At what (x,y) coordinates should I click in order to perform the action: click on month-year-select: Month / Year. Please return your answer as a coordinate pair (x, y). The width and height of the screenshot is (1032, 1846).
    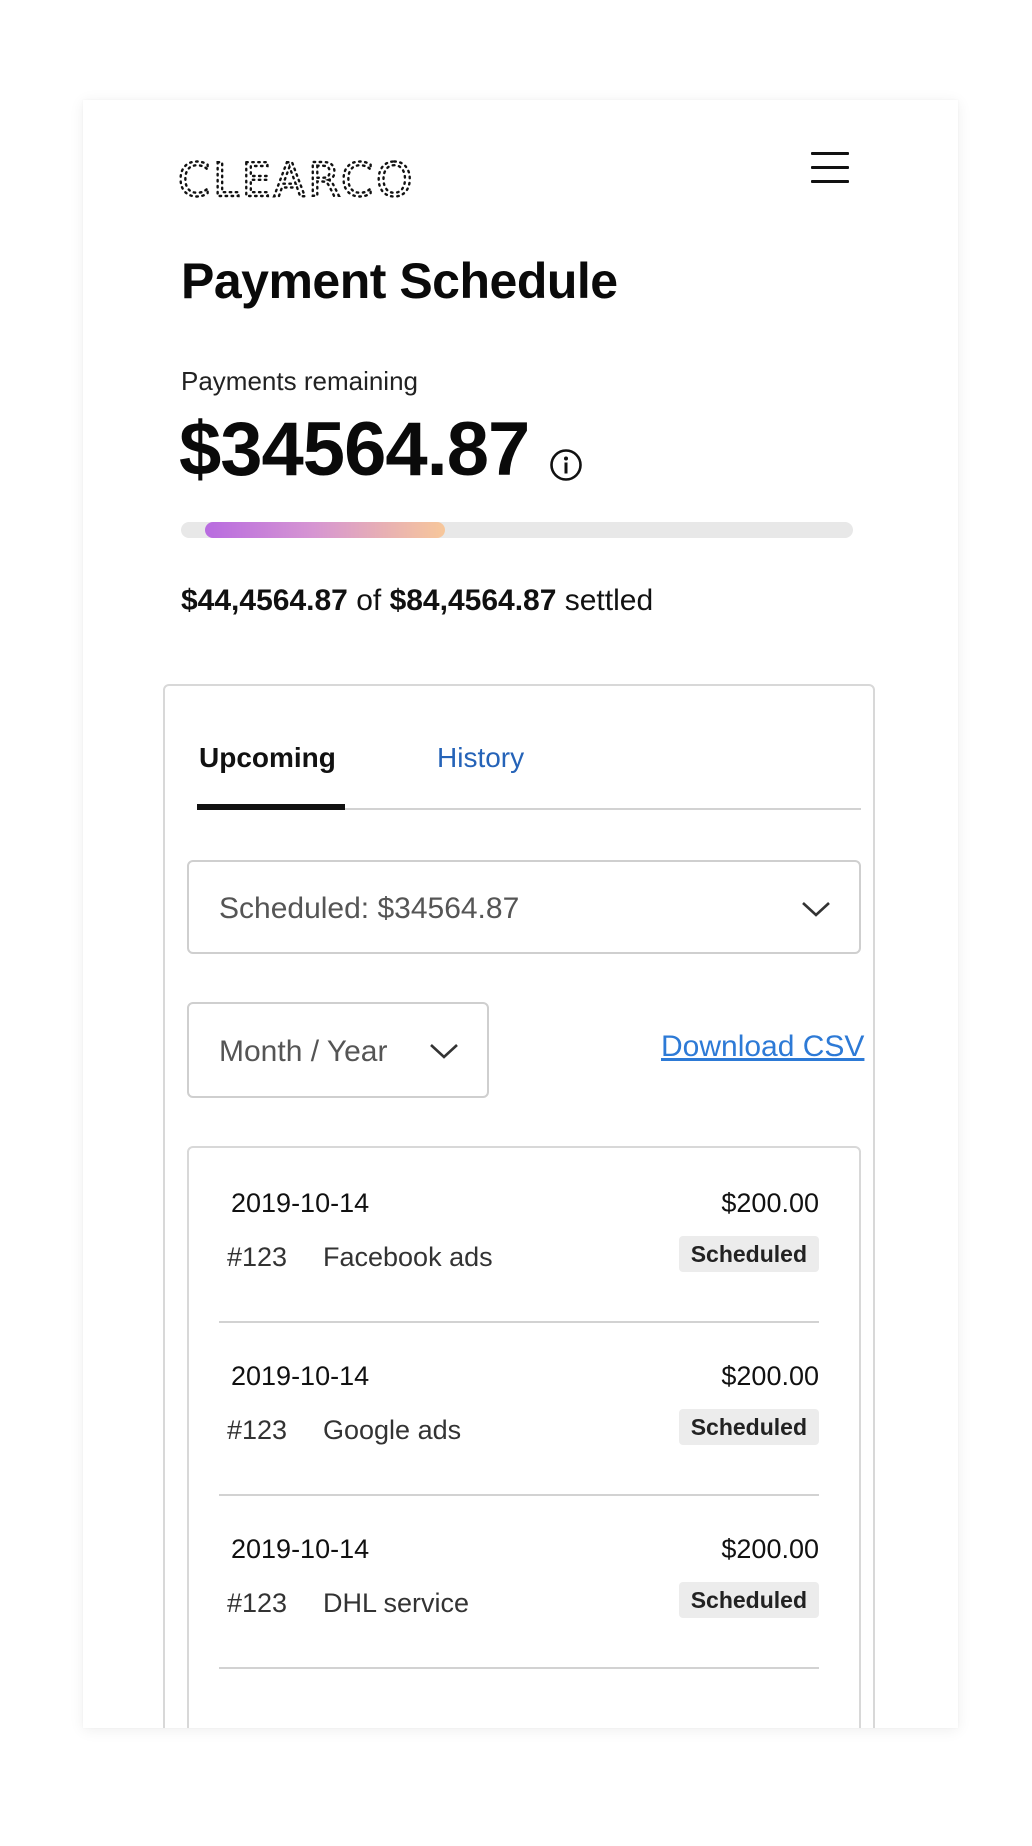
    Looking at the image, I should click on (338, 1050).